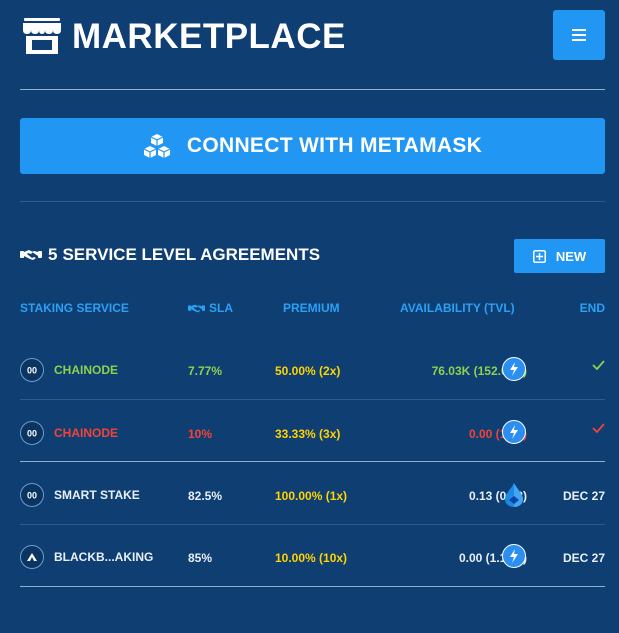 Image resolution: width=619 pixels, height=633 pixels. I want to click on column-header-sla-label: SLA, so click(221, 308).